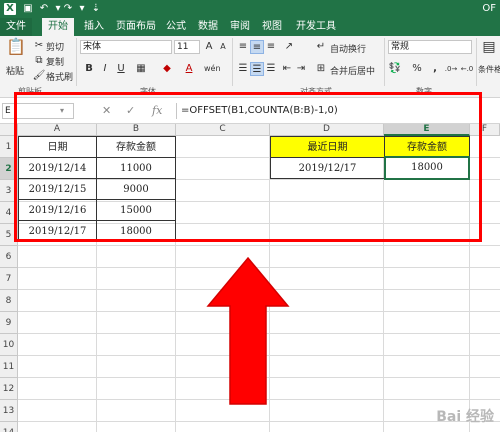 Image resolution: width=500 pixels, height=432 pixels. I want to click on phonetic-icon: wén, so click(212, 68).